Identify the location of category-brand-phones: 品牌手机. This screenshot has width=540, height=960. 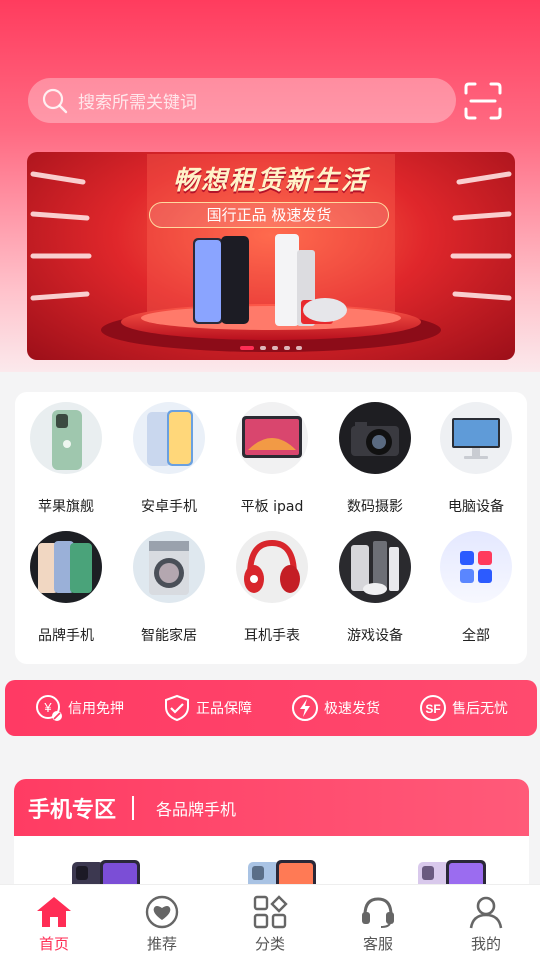
(66, 588).